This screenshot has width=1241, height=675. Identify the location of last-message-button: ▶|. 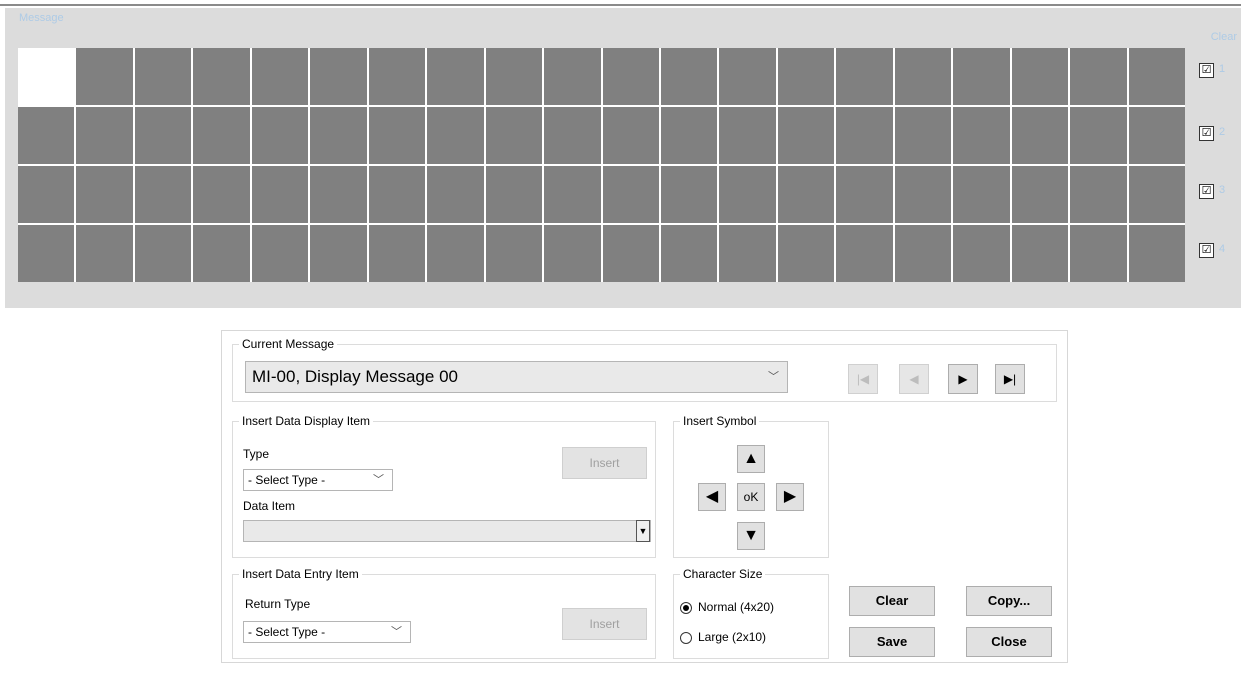
(1010, 379).